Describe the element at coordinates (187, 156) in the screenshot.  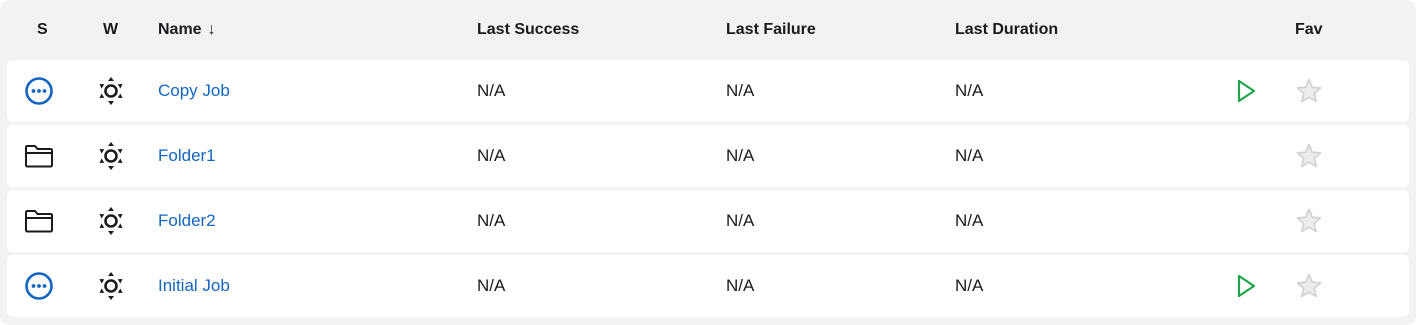
I see `job-name-link: Folder1` at that location.